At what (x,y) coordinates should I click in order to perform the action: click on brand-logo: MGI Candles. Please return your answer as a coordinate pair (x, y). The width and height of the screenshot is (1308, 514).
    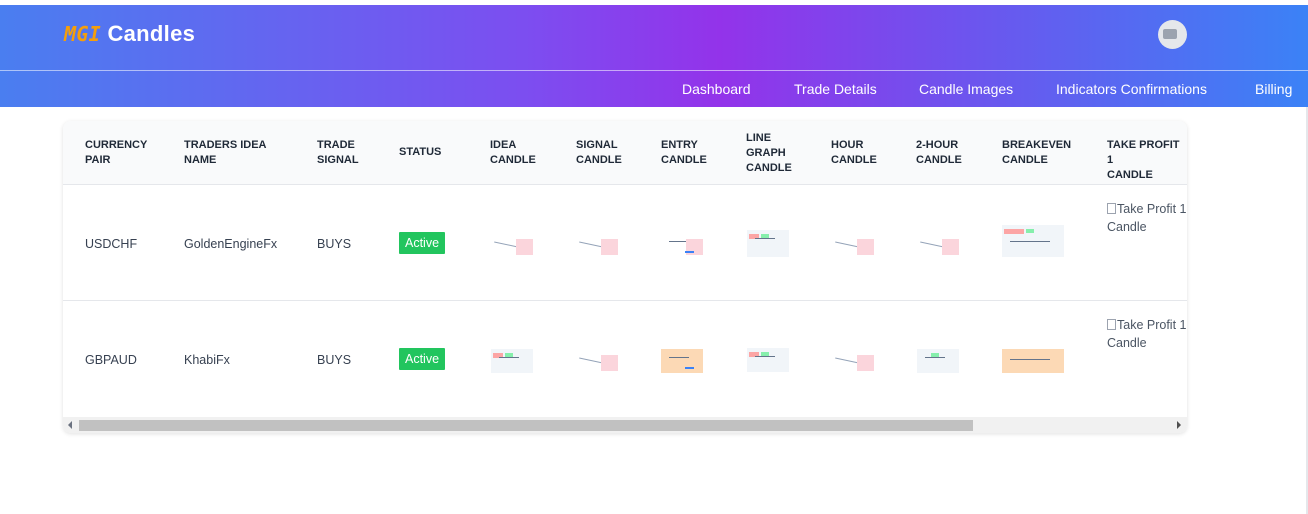
    Looking at the image, I should click on (129, 34).